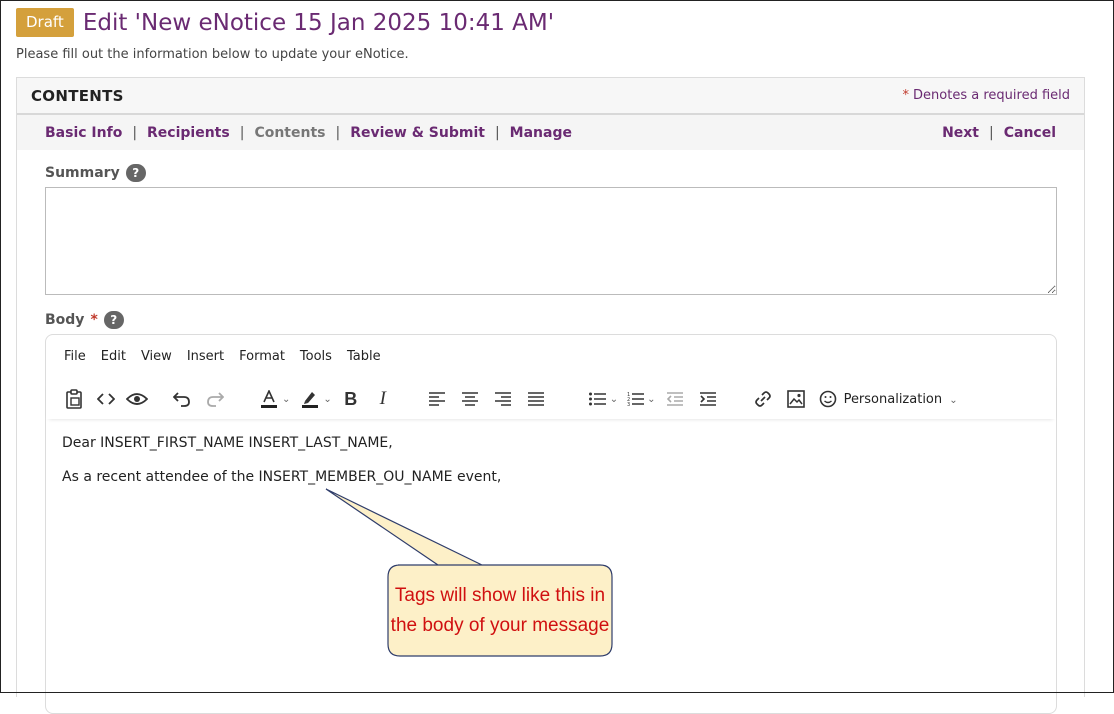 The image size is (1114, 714). Describe the element at coordinates (286, 399) in the screenshot. I see `text-color-dropdown-icon: ⌄` at that location.